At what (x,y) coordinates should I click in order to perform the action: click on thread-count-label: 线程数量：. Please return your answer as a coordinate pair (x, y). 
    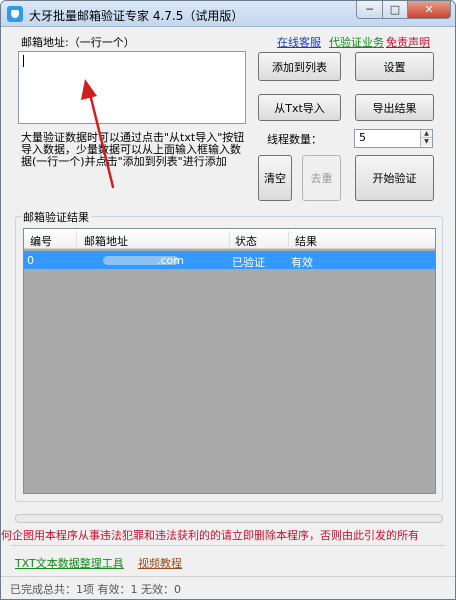
    Looking at the image, I should click on (294, 139).